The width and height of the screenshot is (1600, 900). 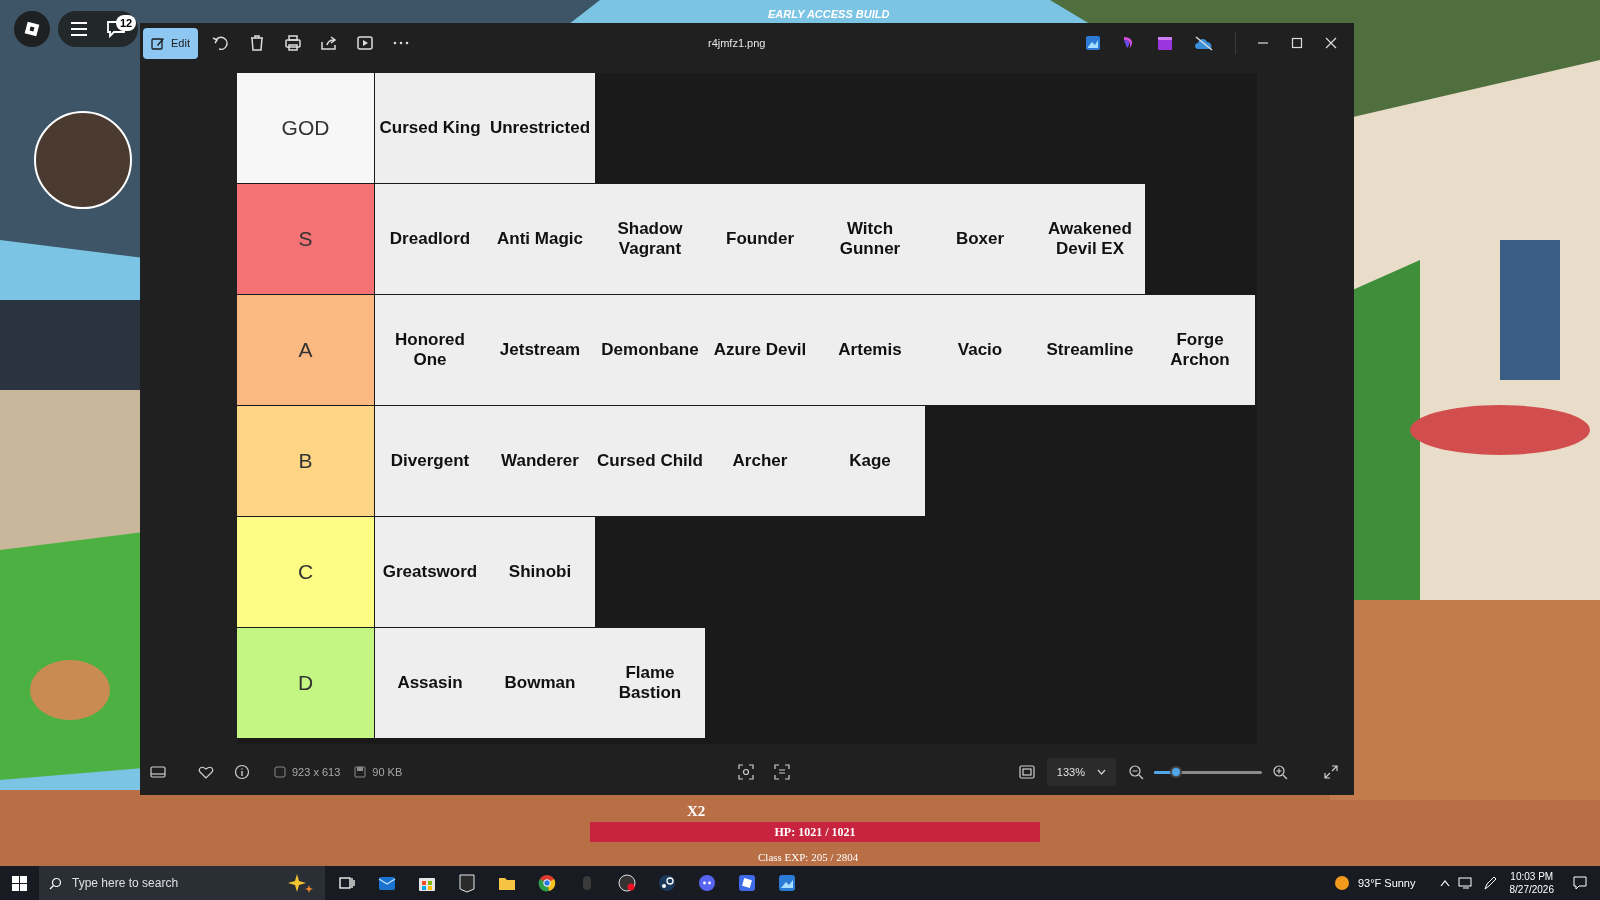 I want to click on steam-app-icon, so click(x=667, y=883).